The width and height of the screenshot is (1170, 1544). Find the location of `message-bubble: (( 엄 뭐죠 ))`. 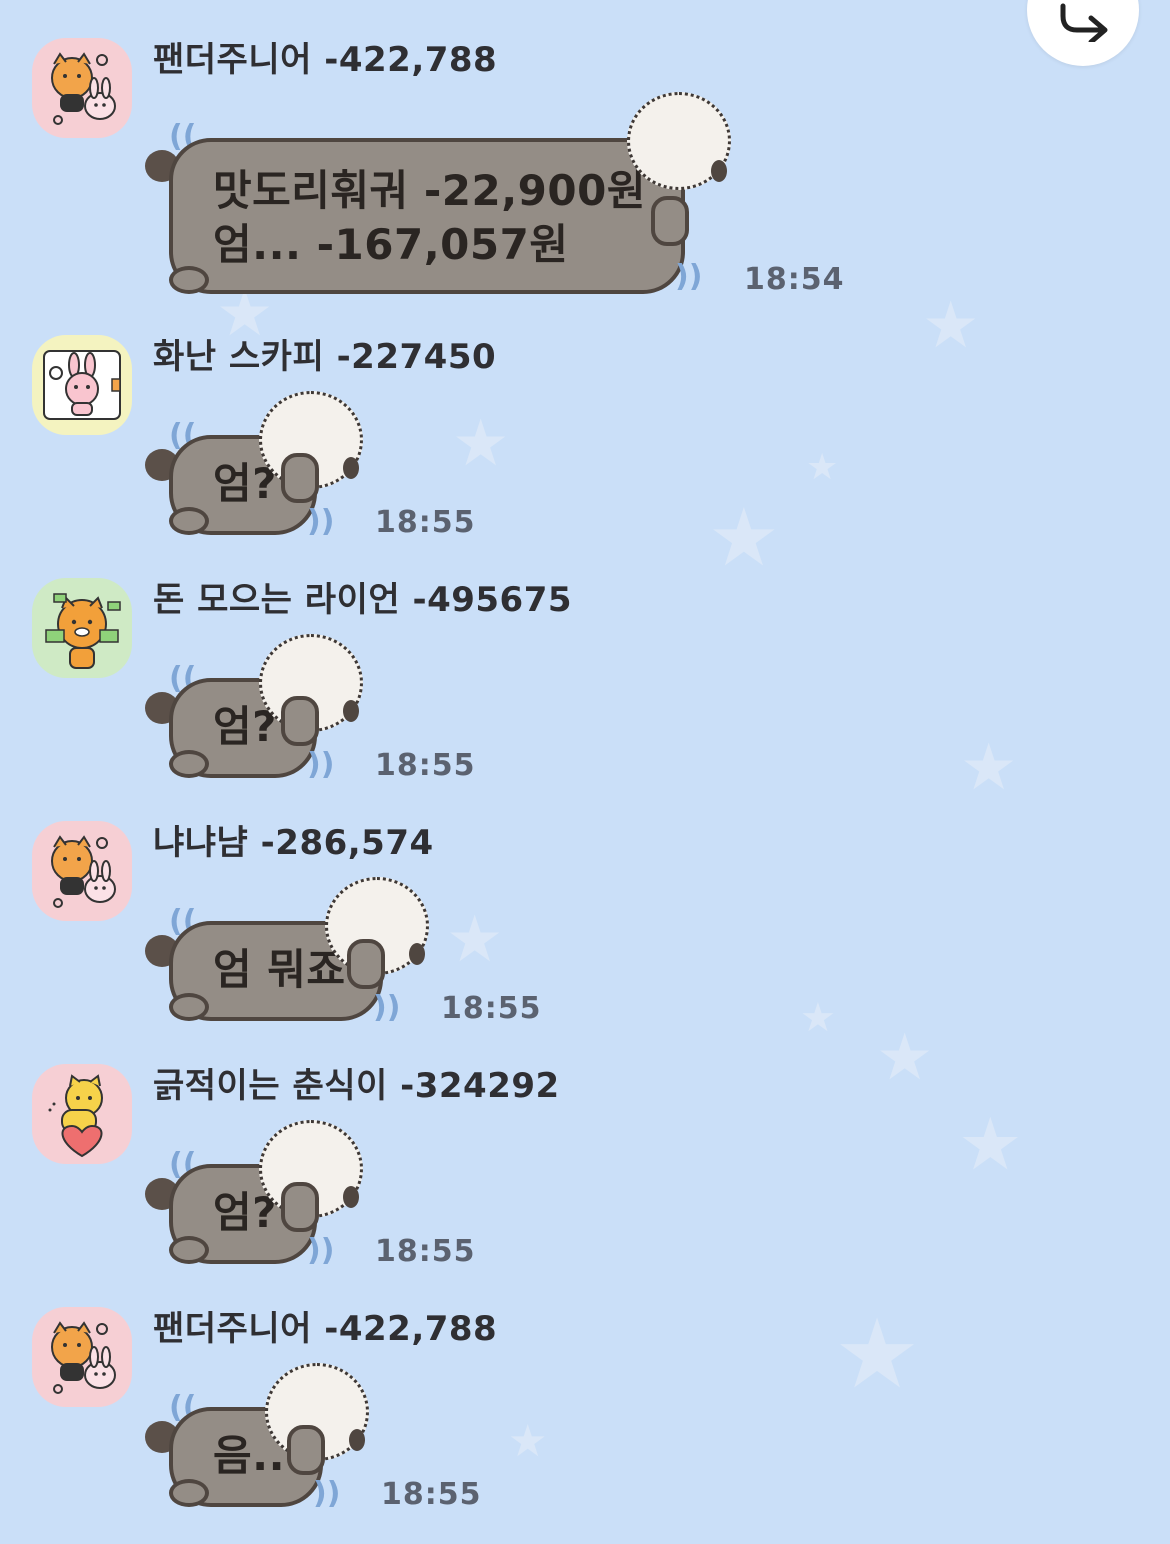

message-bubble: (( 엄 뭐죠 )) is located at coordinates (295, 952).